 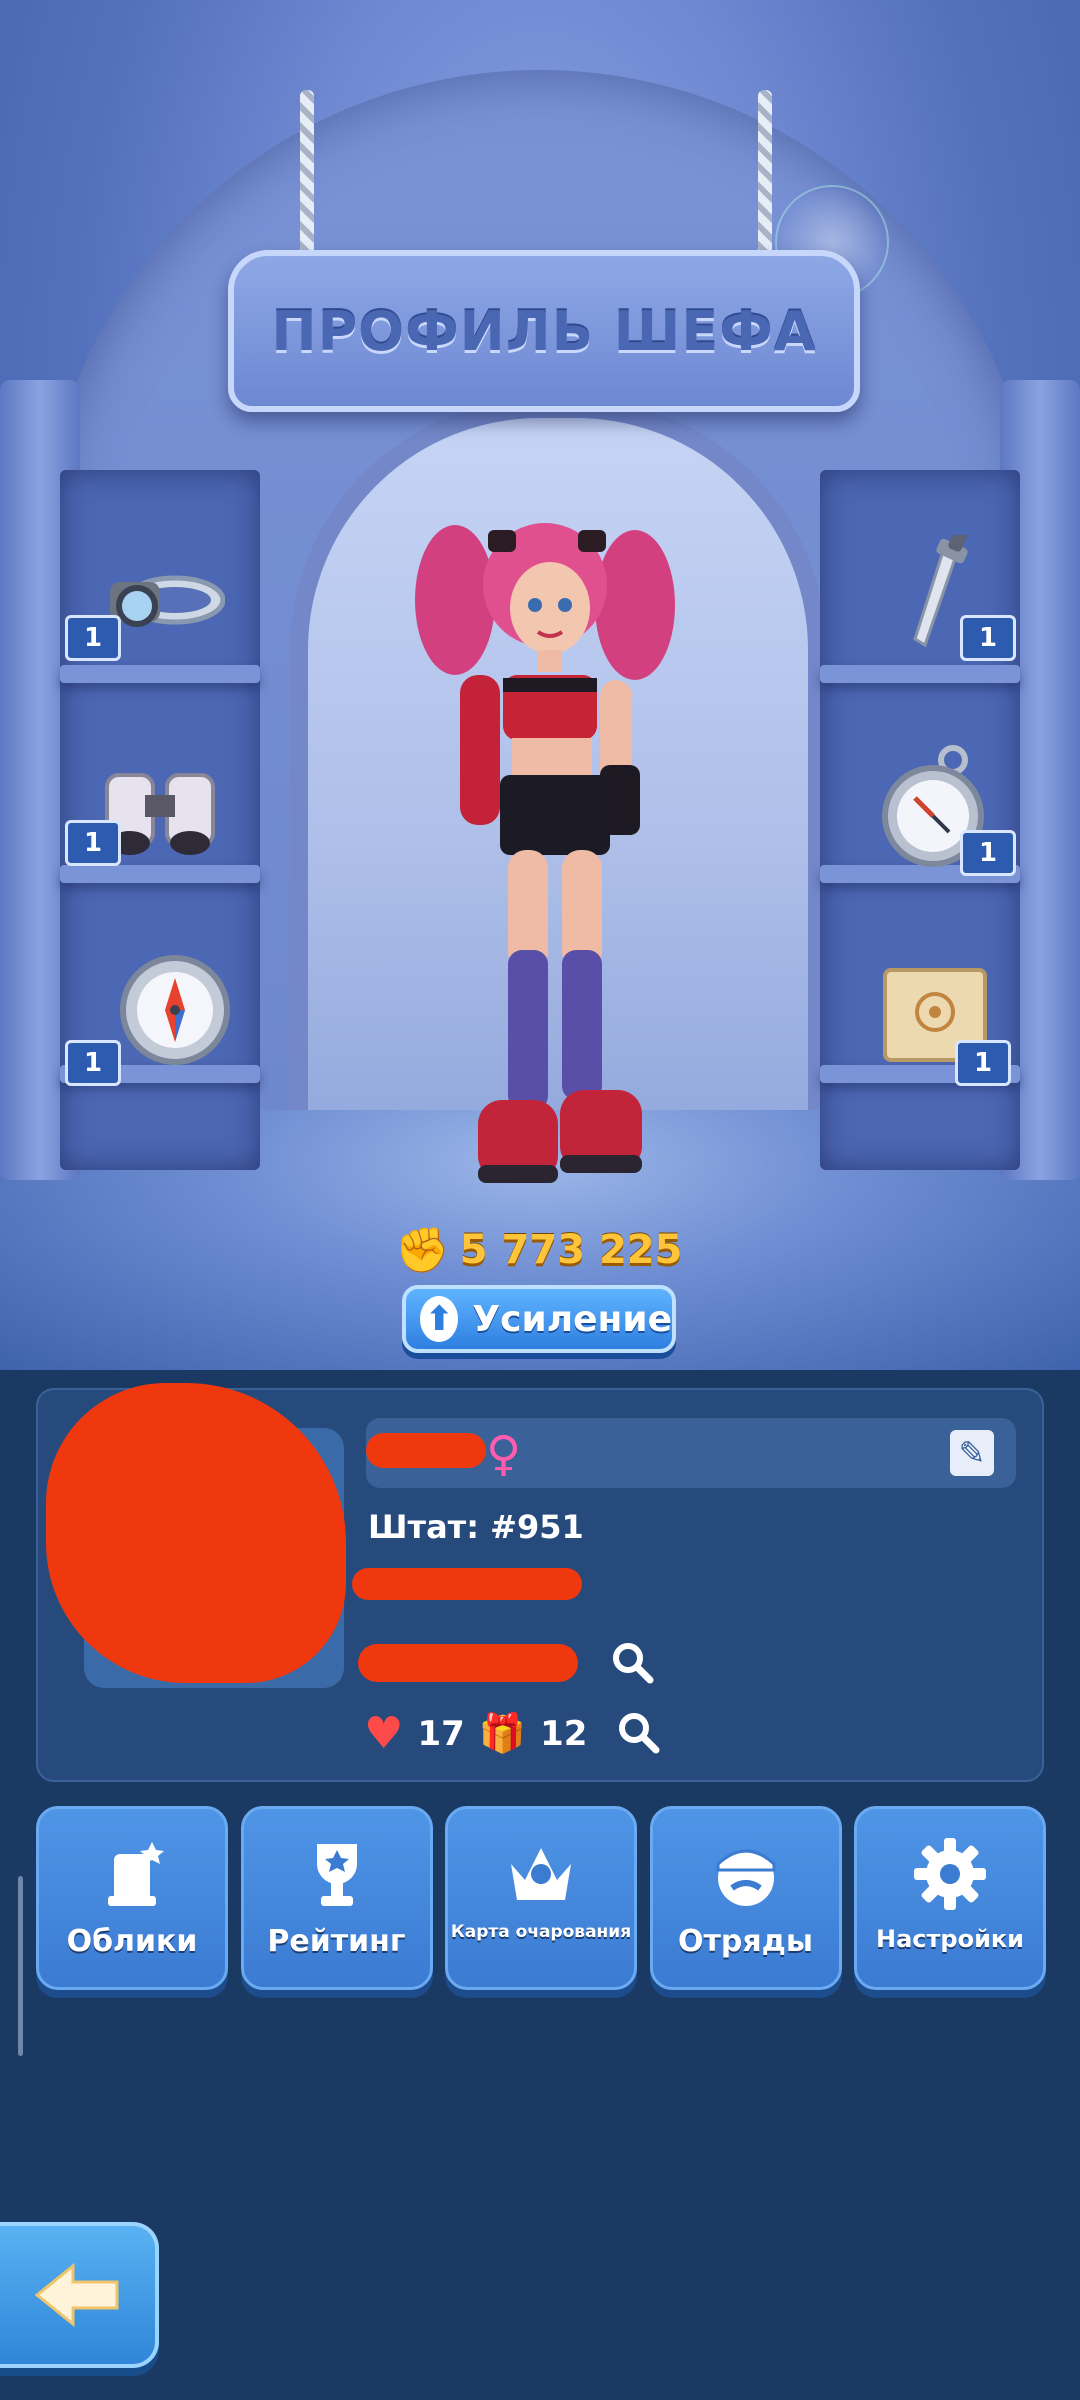 I want to click on menu-label: Рейтинг, so click(x=336, y=1941).